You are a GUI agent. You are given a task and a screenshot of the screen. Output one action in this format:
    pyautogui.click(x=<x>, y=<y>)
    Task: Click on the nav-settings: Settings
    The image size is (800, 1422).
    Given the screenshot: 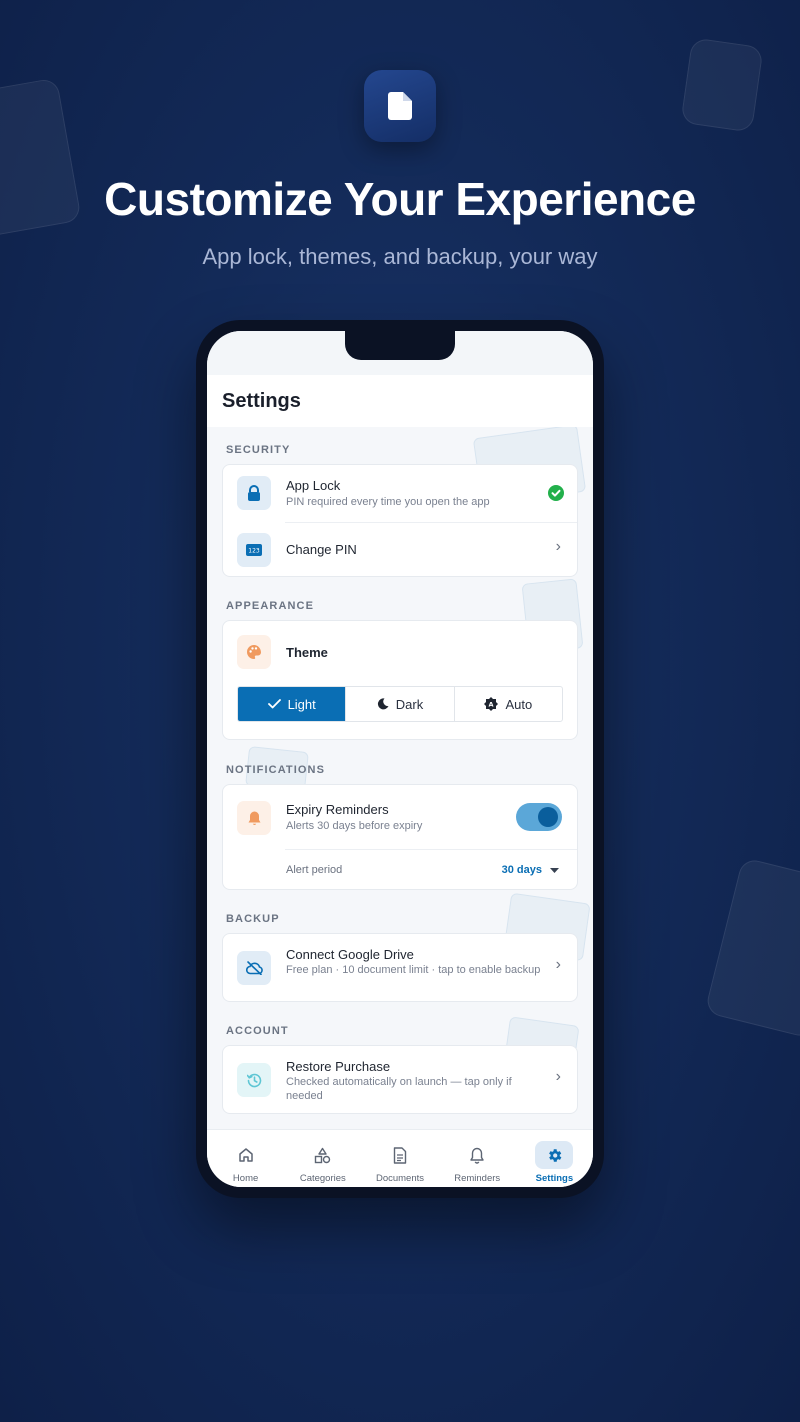 What is the action you would take?
    pyautogui.click(x=554, y=1158)
    